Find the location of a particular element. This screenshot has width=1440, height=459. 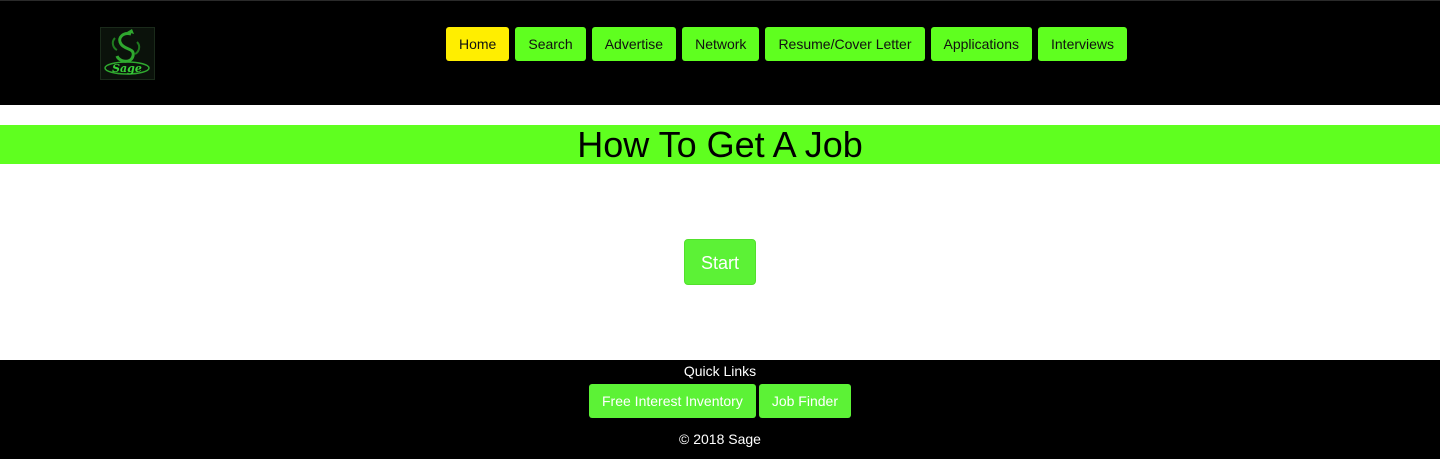

nav-interviews-button: Interviews is located at coordinates (1083, 44).